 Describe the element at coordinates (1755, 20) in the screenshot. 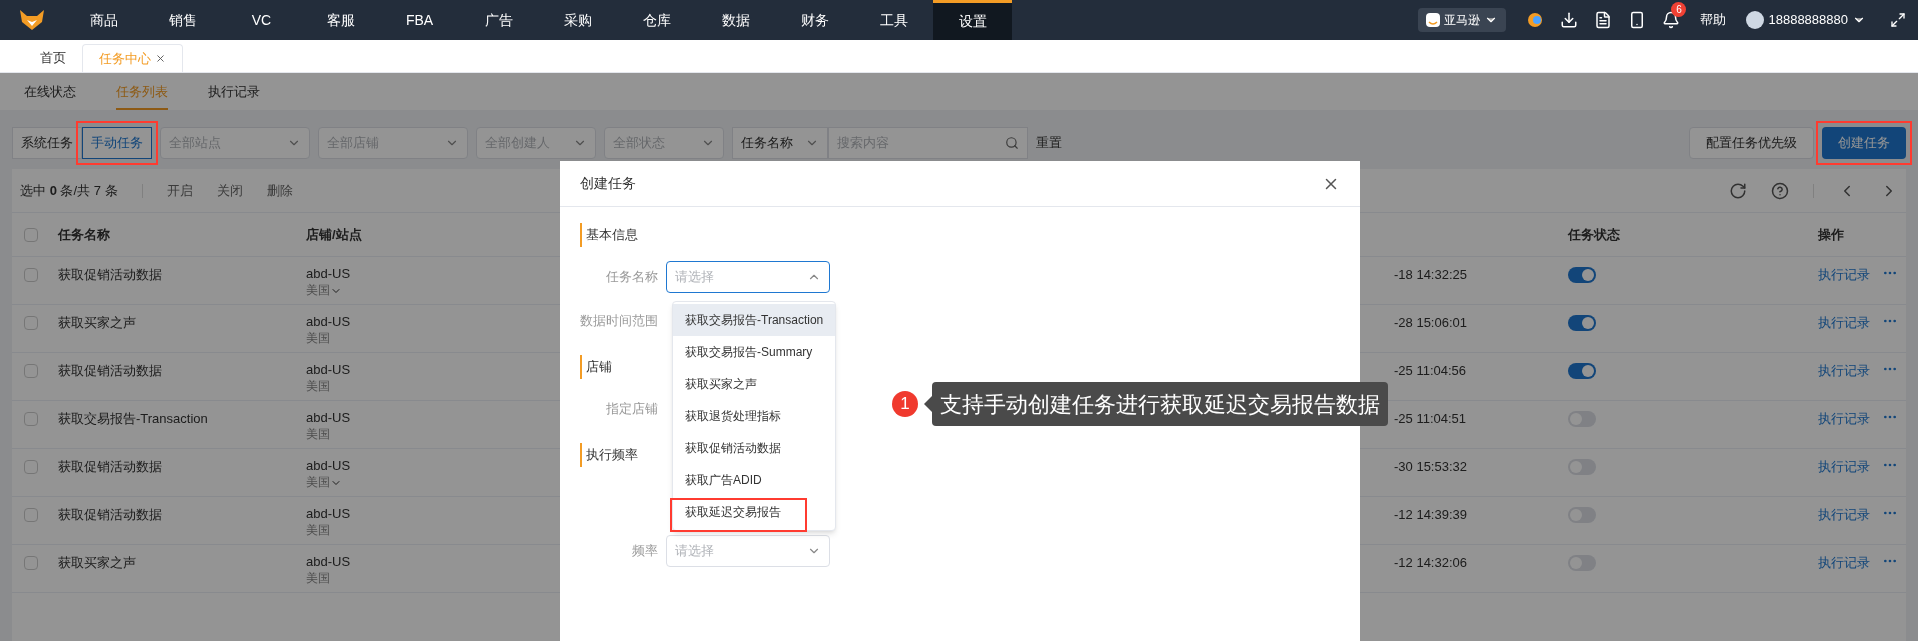

I see `avatar-icon` at that location.